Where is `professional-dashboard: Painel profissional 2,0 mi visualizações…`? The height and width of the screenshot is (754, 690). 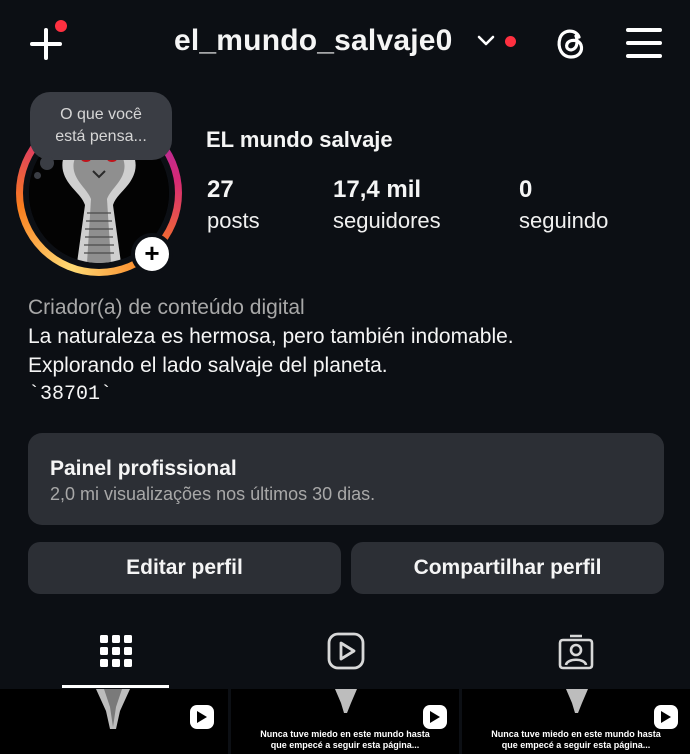 professional-dashboard: Painel profissional 2,0 mi visualizações… is located at coordinates (346, 479).